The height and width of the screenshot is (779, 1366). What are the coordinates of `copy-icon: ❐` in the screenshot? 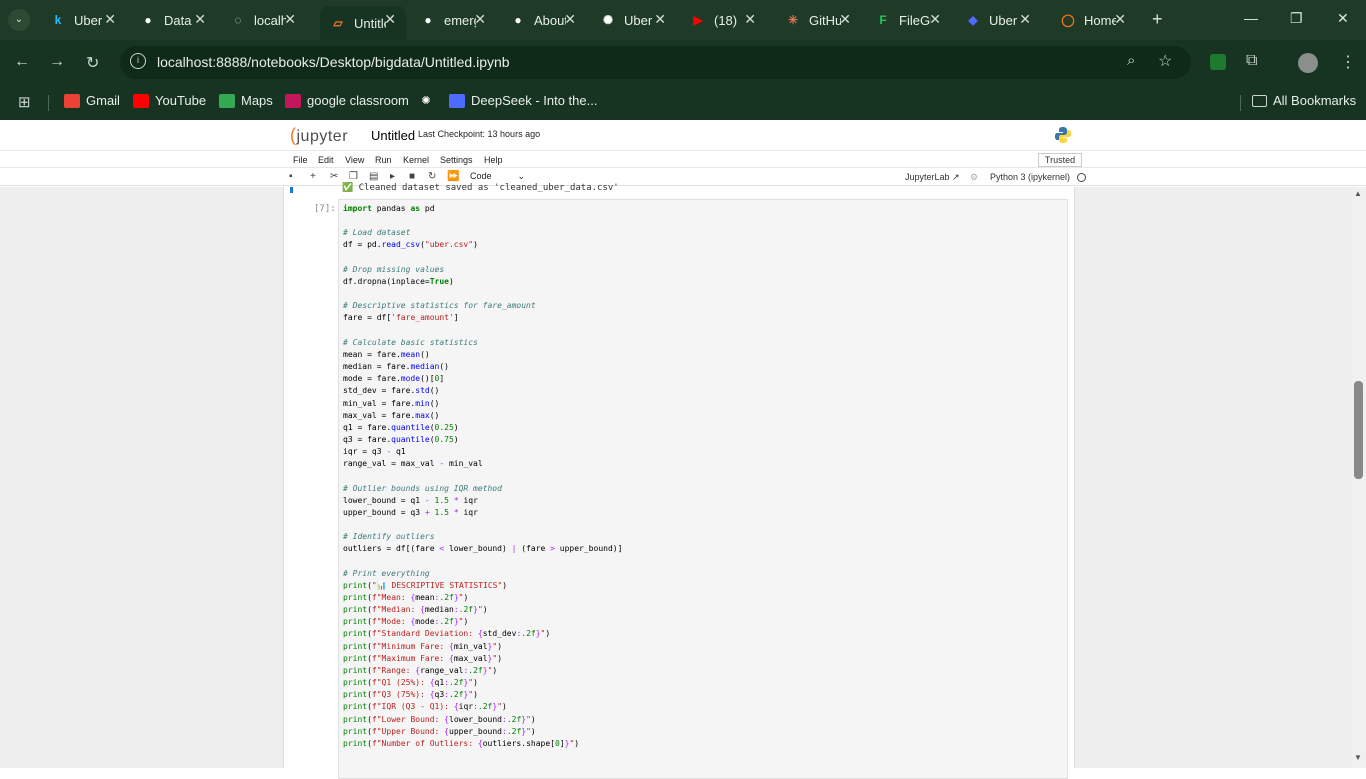 It's located at (353, 176).